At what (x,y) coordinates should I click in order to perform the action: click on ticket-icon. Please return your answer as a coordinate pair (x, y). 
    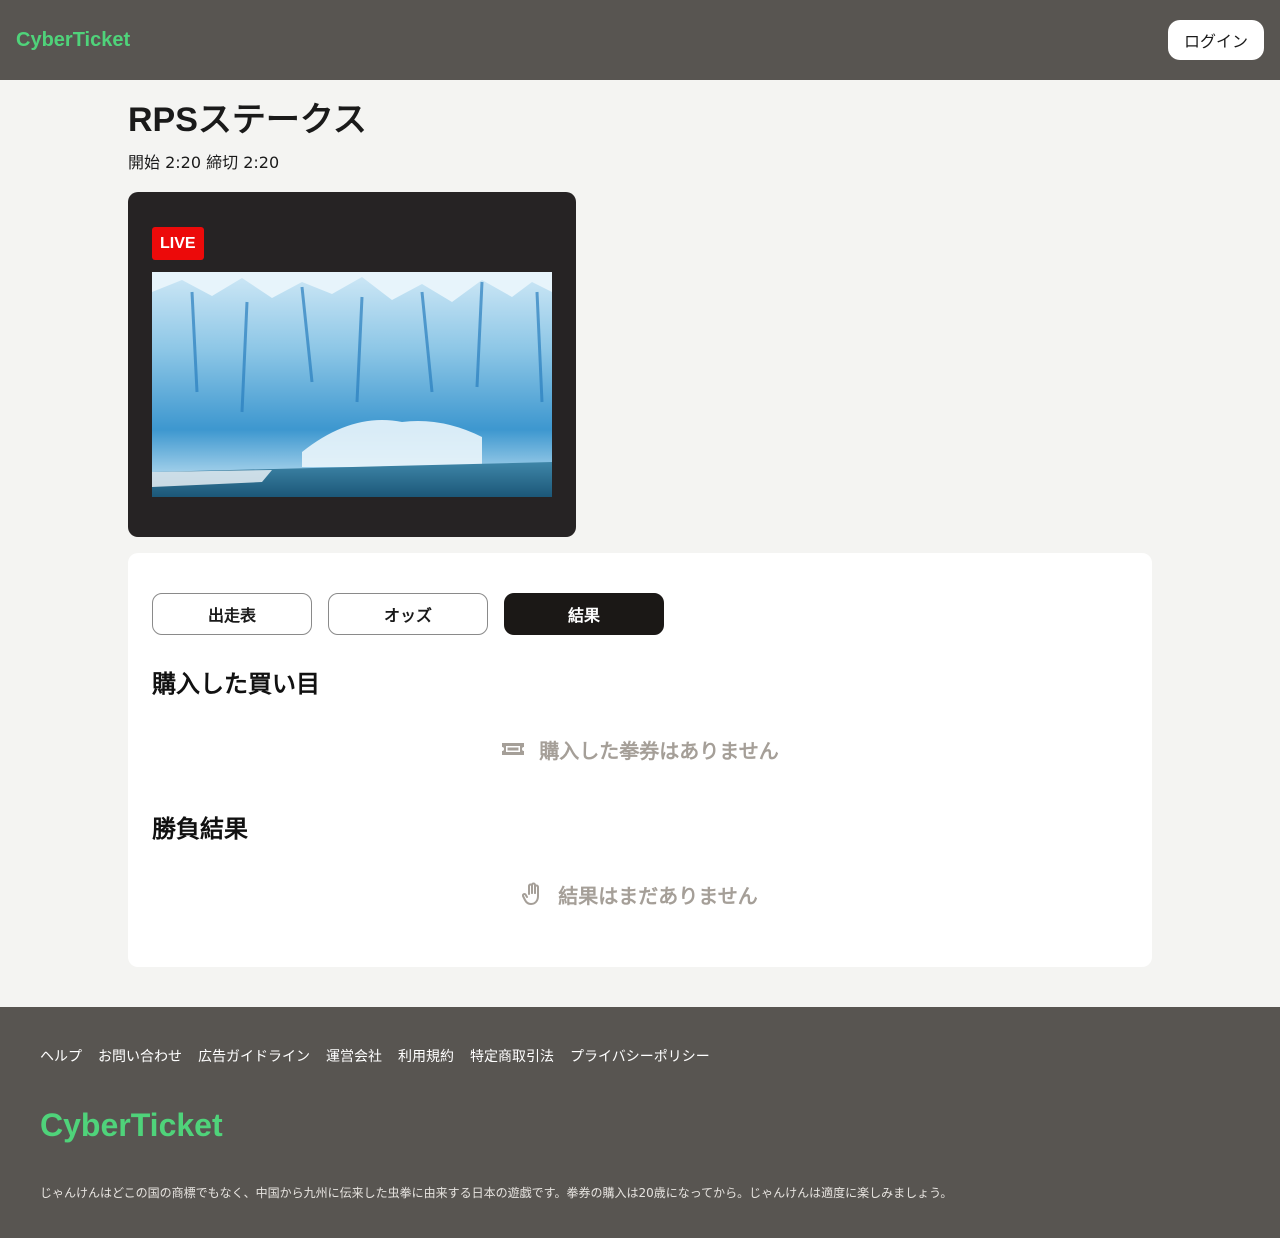
    Looking at the image, I should click on (513, 749).